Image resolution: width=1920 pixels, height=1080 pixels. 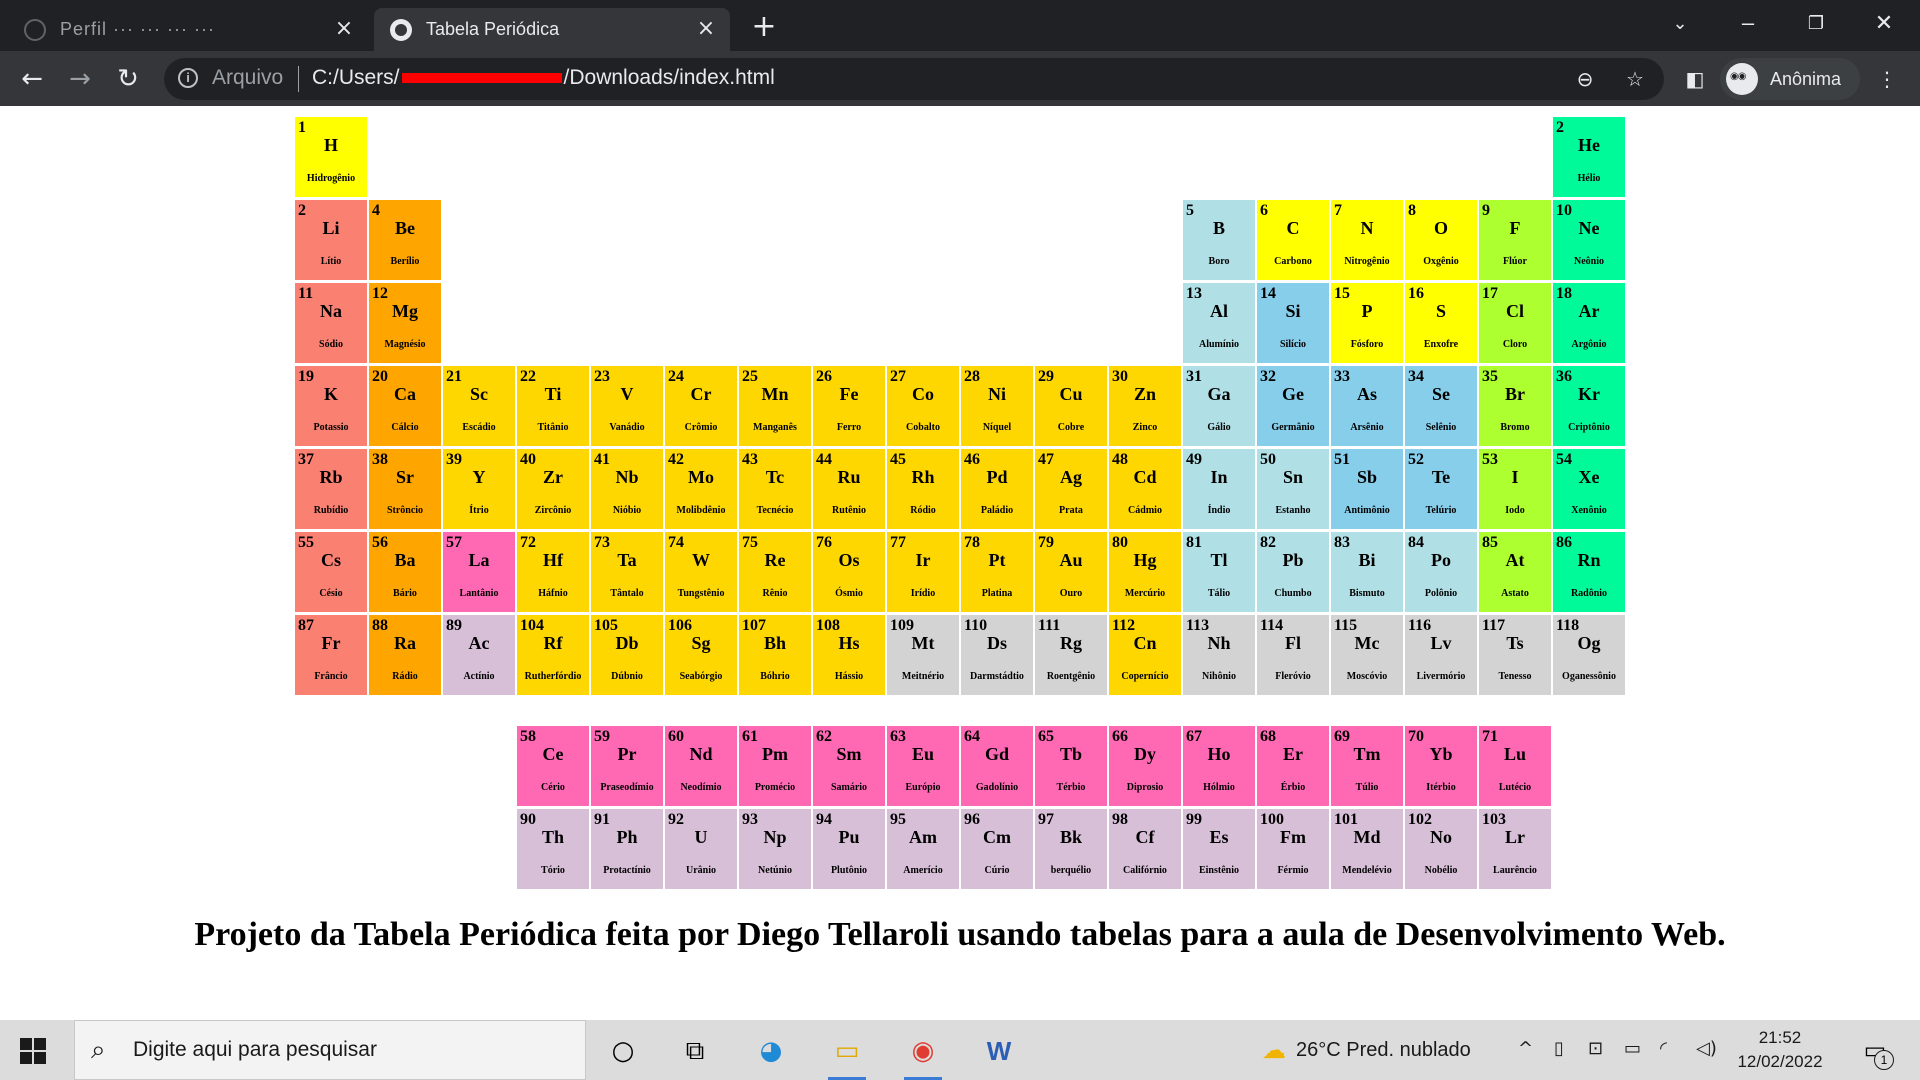 I want to click on element-symbol: Mg, so click(x=405, y=311).